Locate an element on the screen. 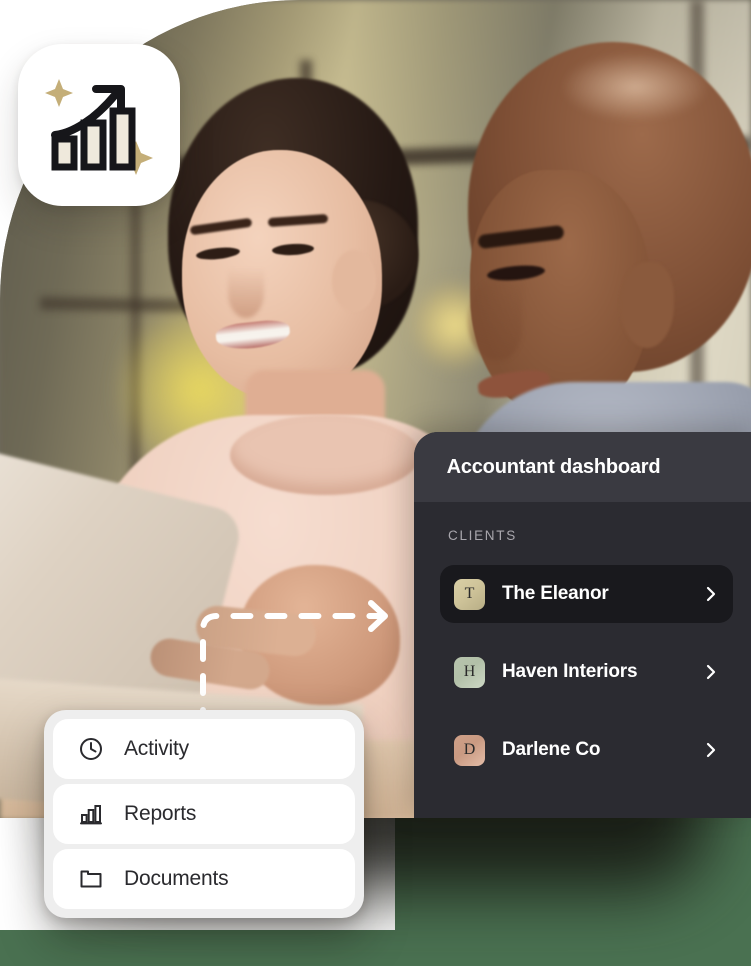 The image size is (751, 966). avatar: H is located at coordinates (469, 672).